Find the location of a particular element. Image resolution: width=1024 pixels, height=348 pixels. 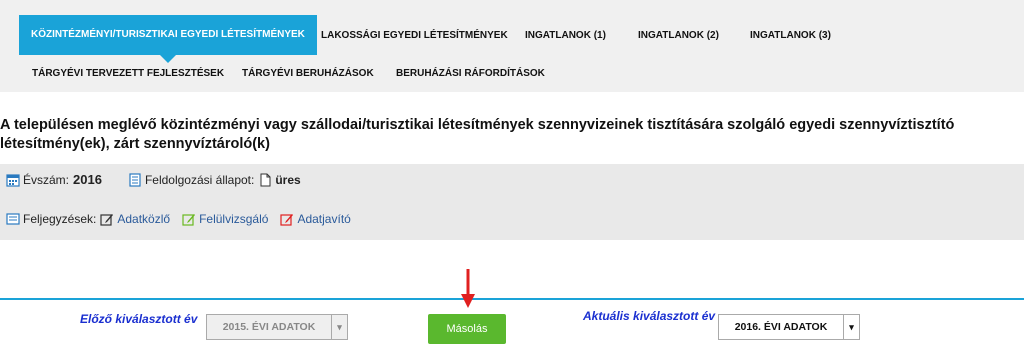

tab-ingatlanok-1: INGATLANOK (1) is located at coordinates (565, 35).